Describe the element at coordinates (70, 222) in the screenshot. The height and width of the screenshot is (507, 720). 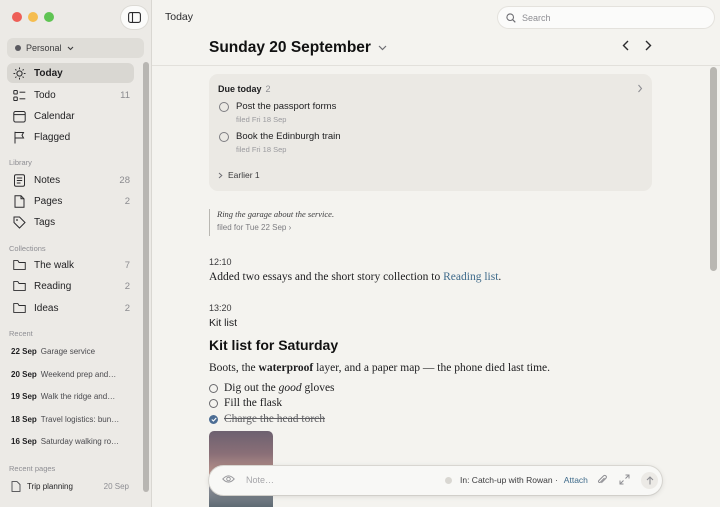
I see `sidebar-item-tags: Tags` at that location.